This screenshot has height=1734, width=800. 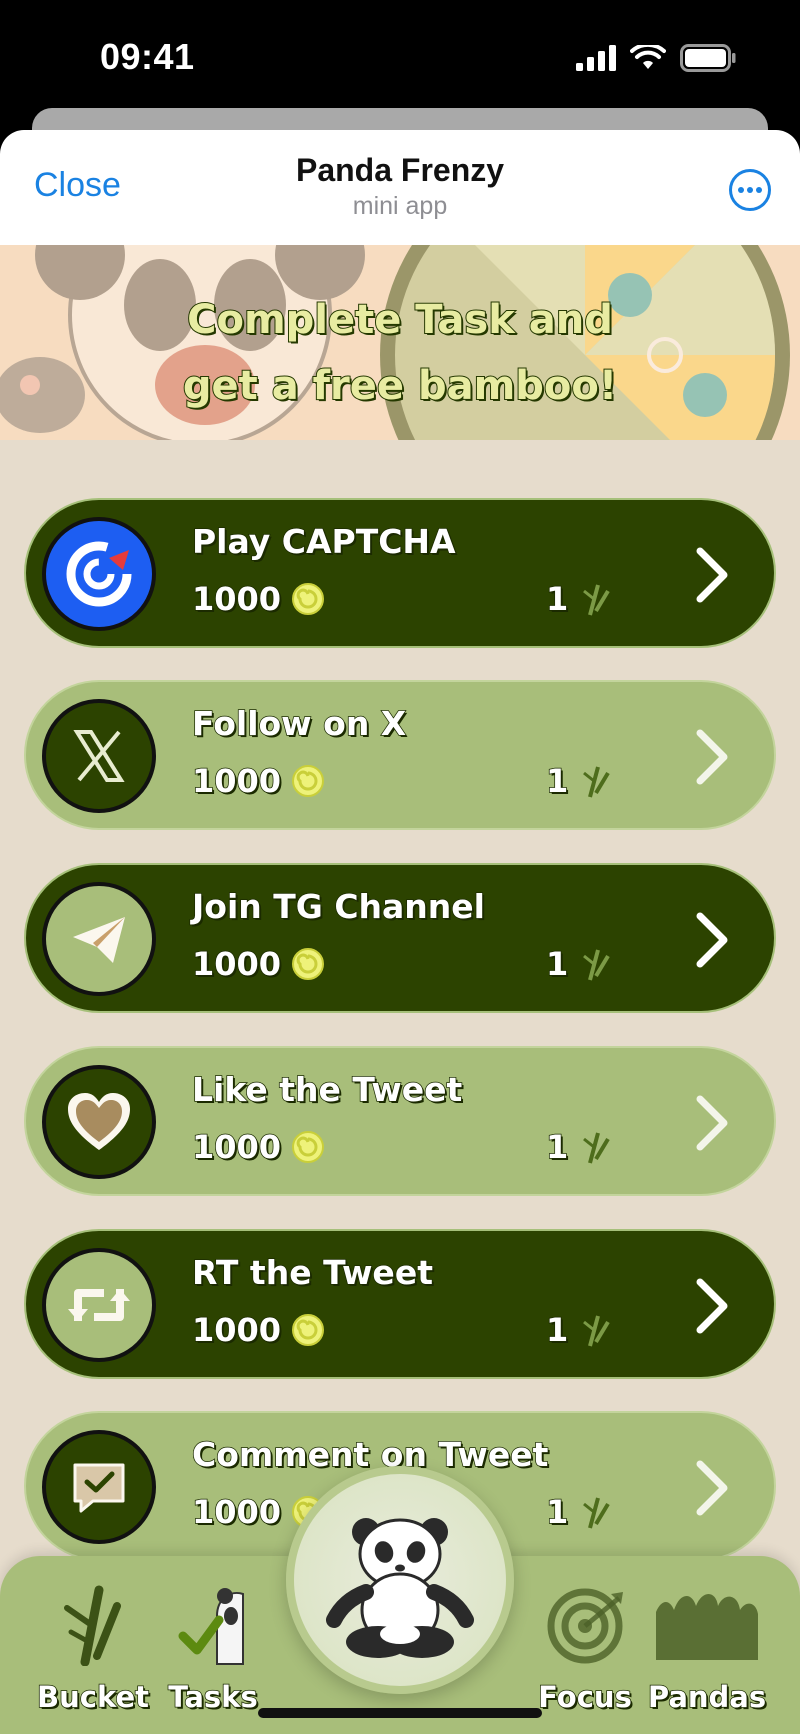 I want to click on banner-line-1: Complete Task and, so click(x=400, y=320).